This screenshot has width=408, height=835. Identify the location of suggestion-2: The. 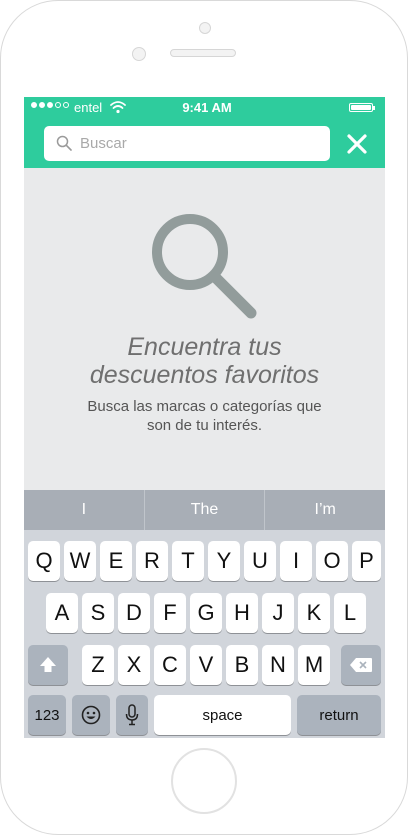
(204, 510).